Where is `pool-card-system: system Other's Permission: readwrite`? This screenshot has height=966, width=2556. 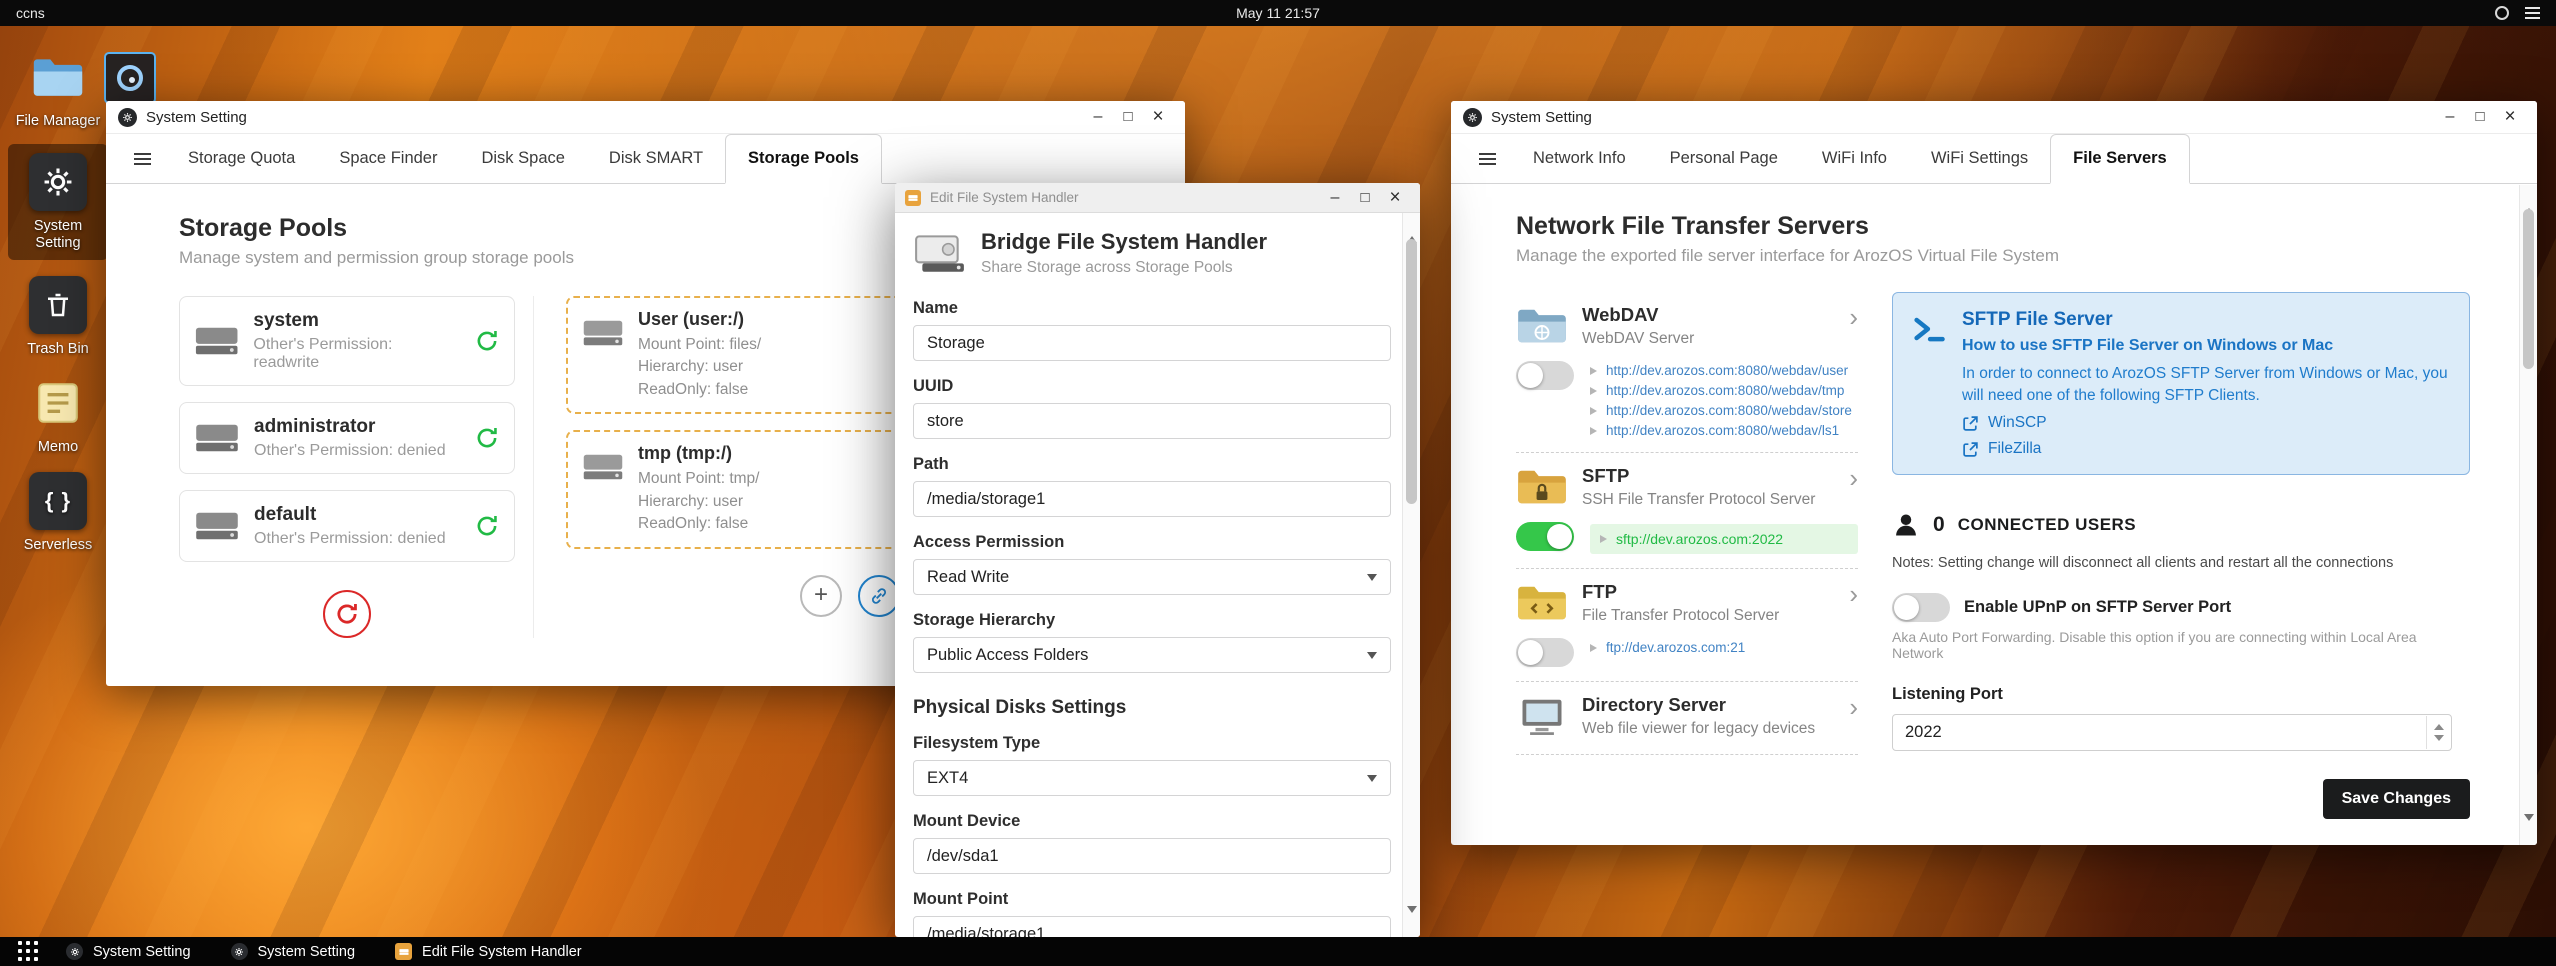 pool-card-system: system Other's Permission: readwrite is located at coordinates (347, 341).